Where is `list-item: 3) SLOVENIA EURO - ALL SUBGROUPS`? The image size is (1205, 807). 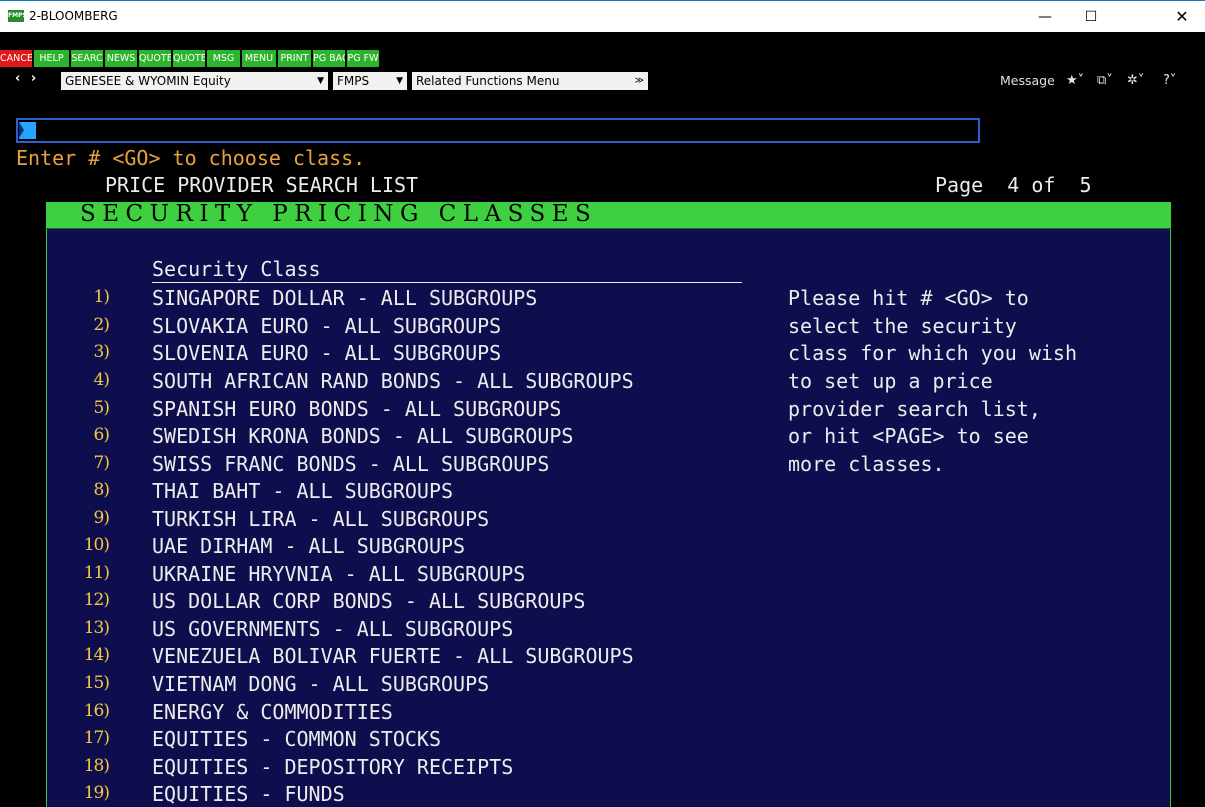 list-item: 3) SLOVENIA EURO - ALL SUBGROUPS is located at coordinates (407, 354).